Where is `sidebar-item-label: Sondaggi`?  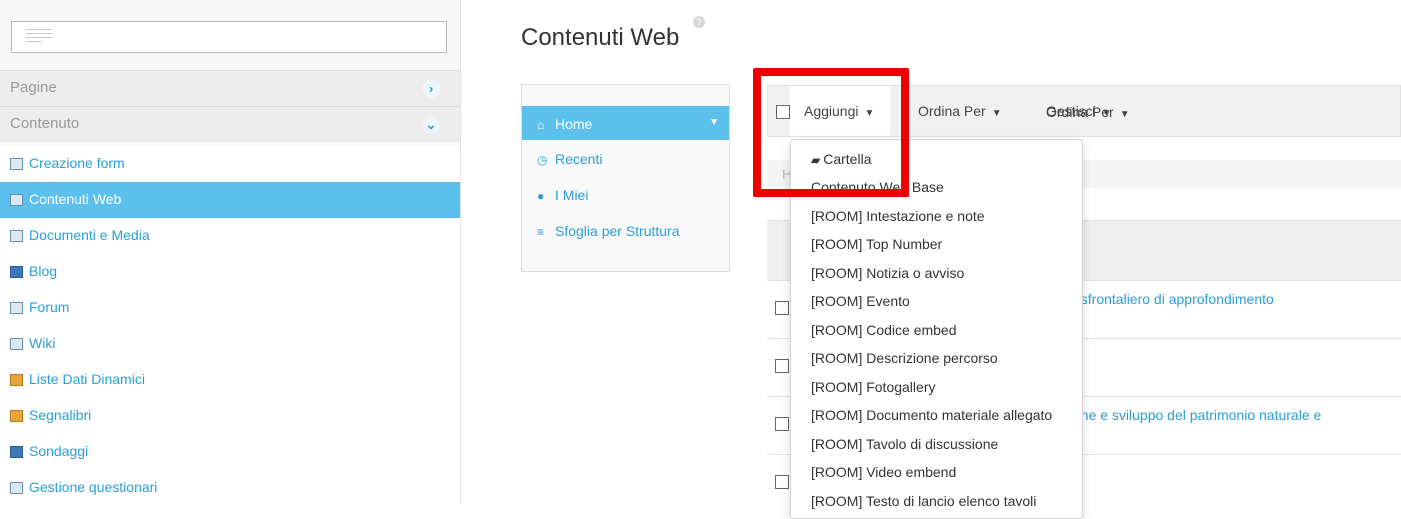
sidebar-item-label: Sondaggi is located at coordinates (59, 451).